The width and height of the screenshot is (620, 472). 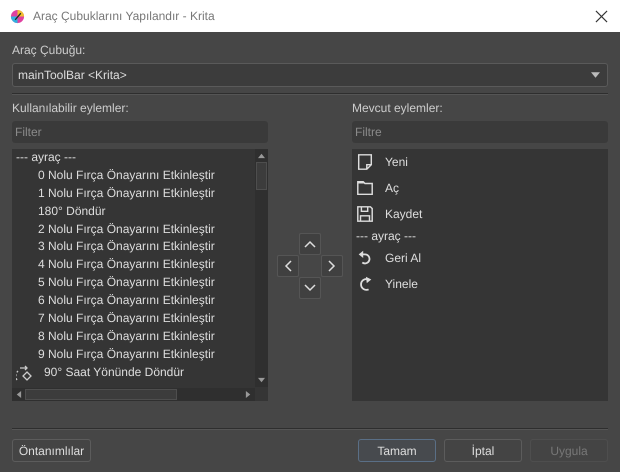 What do you see at coordinates (124, 16) in the screenshot?
I see `window-title: Araç Çubuklarını Yapılandır - Krita` at bounding box center [124, 16].